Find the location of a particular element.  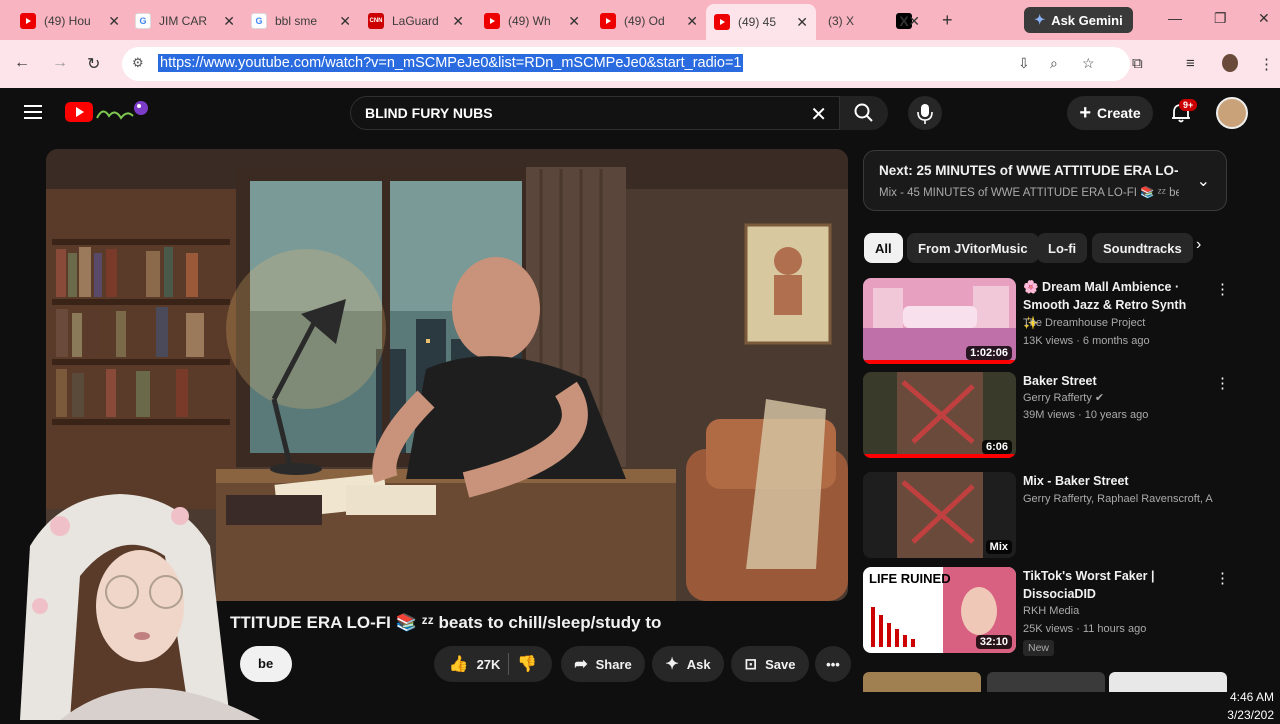

chip-all: All is located at coordinates (883, 248).